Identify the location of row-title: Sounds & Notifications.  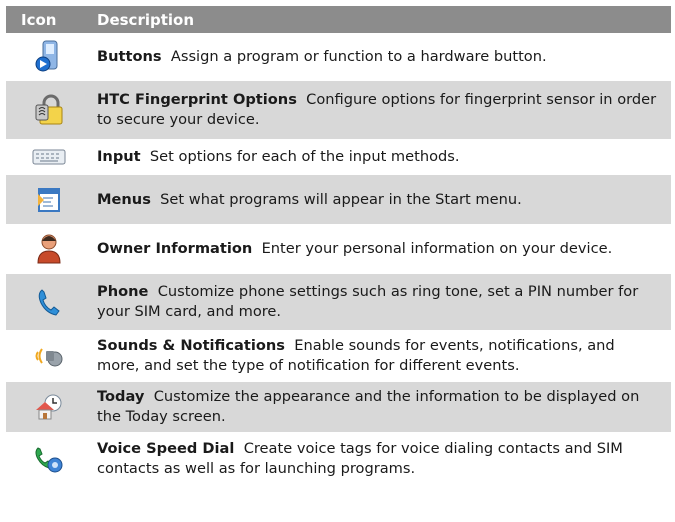
(191, 345).